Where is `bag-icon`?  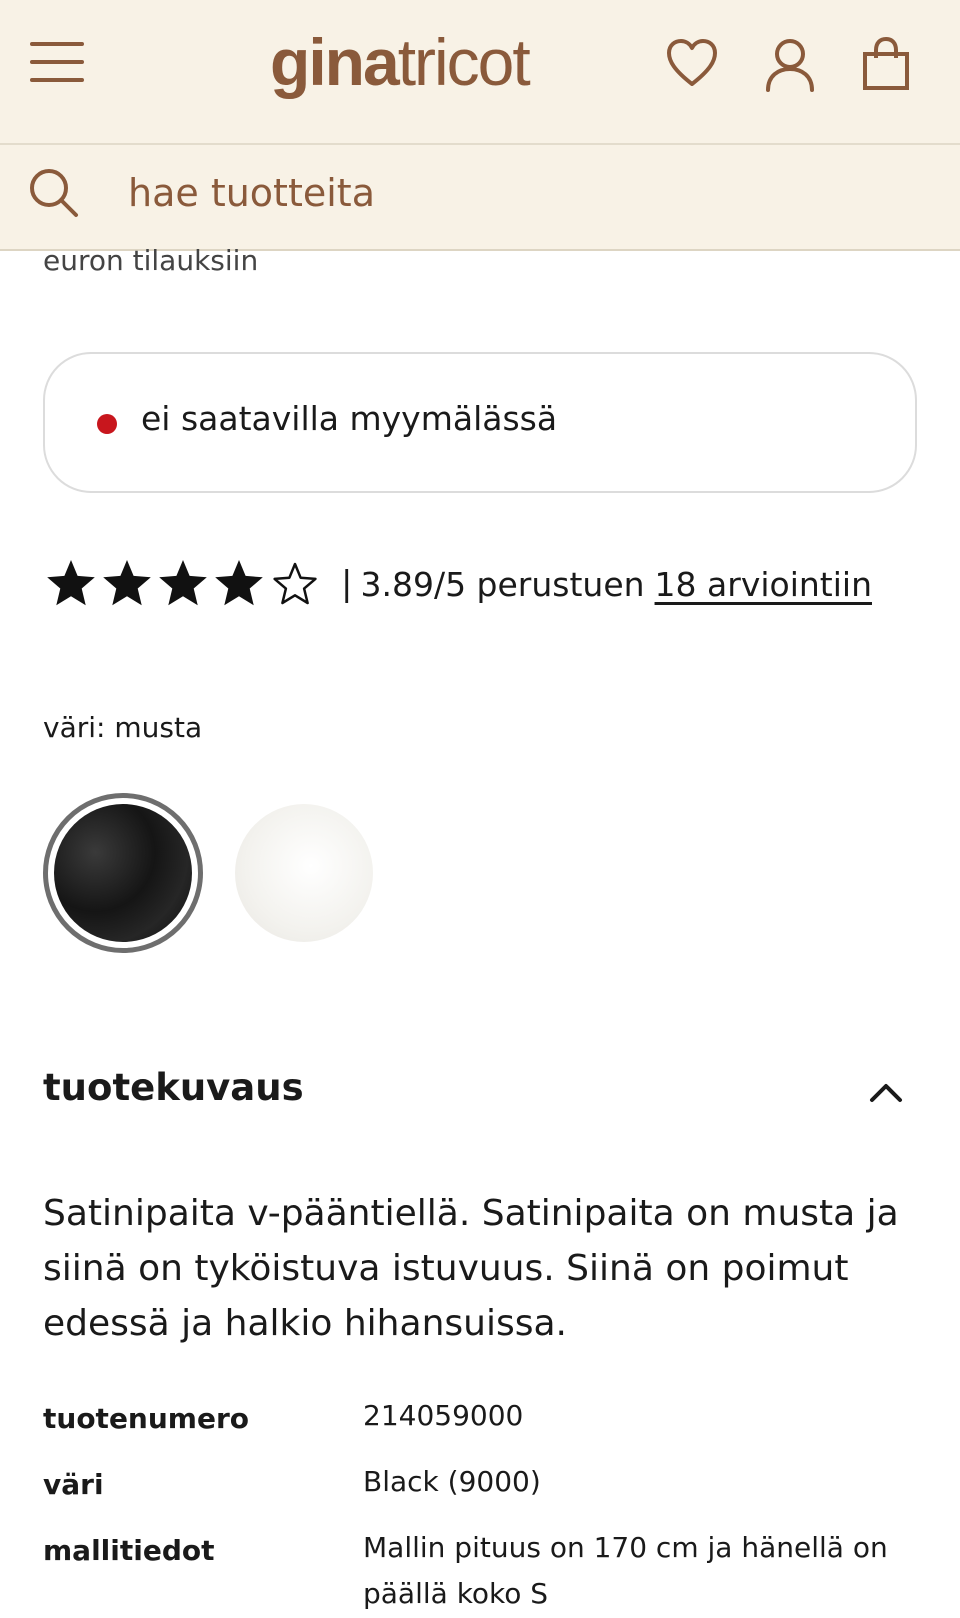
bag-icon is located at coordinates (886, 64).